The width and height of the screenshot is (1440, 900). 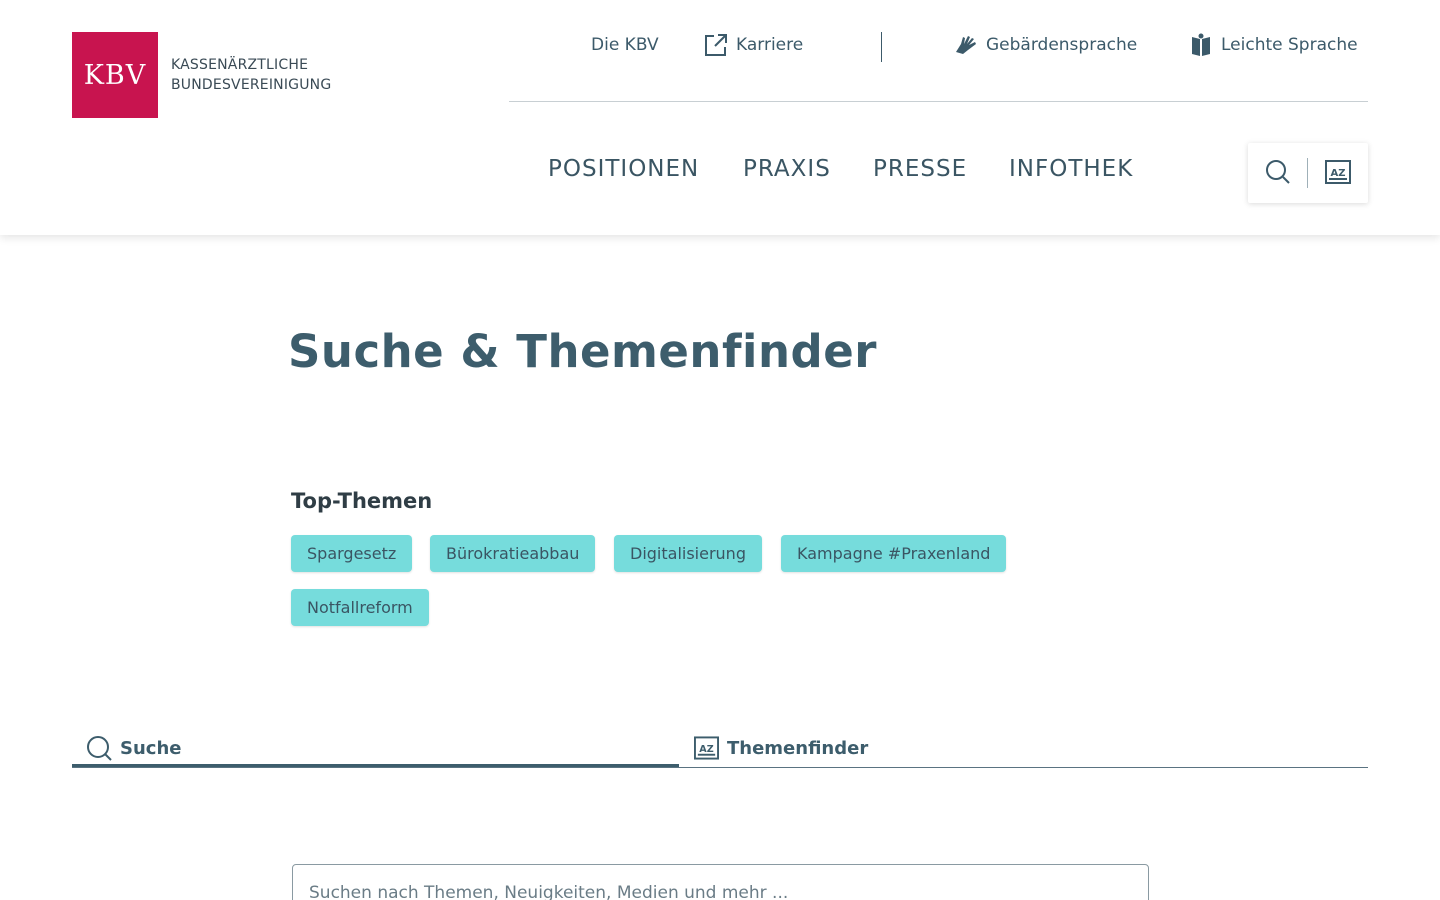 What do you see at coordinates (881, 47) in the screenshot?
I see `service-nav-divider` at bounding box center [881, 47].